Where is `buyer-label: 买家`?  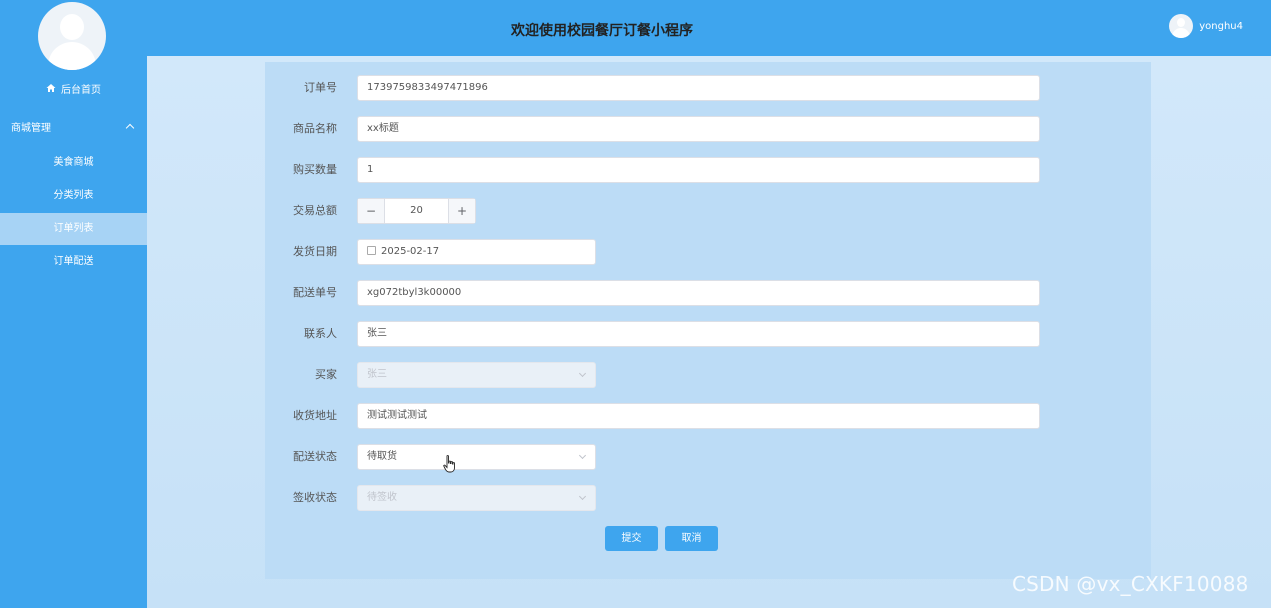
buyer-label: 买家 is located at coordinates (326, 374).